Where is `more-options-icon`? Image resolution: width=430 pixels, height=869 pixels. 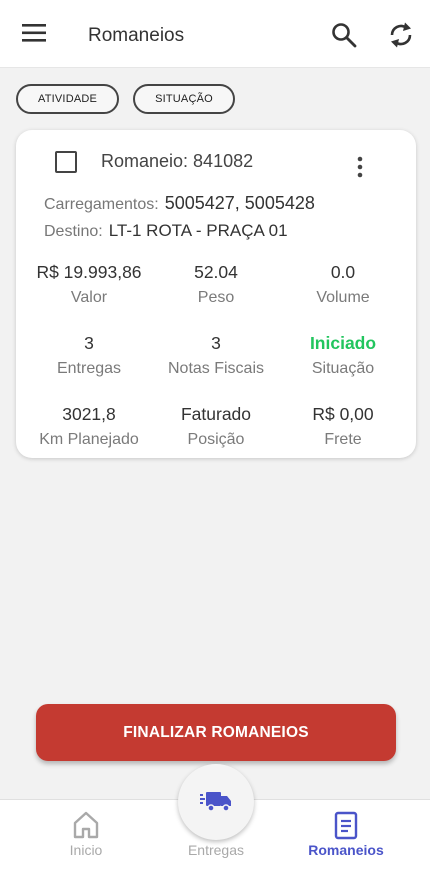
more-options-icon is located at coordinates (360, 167).